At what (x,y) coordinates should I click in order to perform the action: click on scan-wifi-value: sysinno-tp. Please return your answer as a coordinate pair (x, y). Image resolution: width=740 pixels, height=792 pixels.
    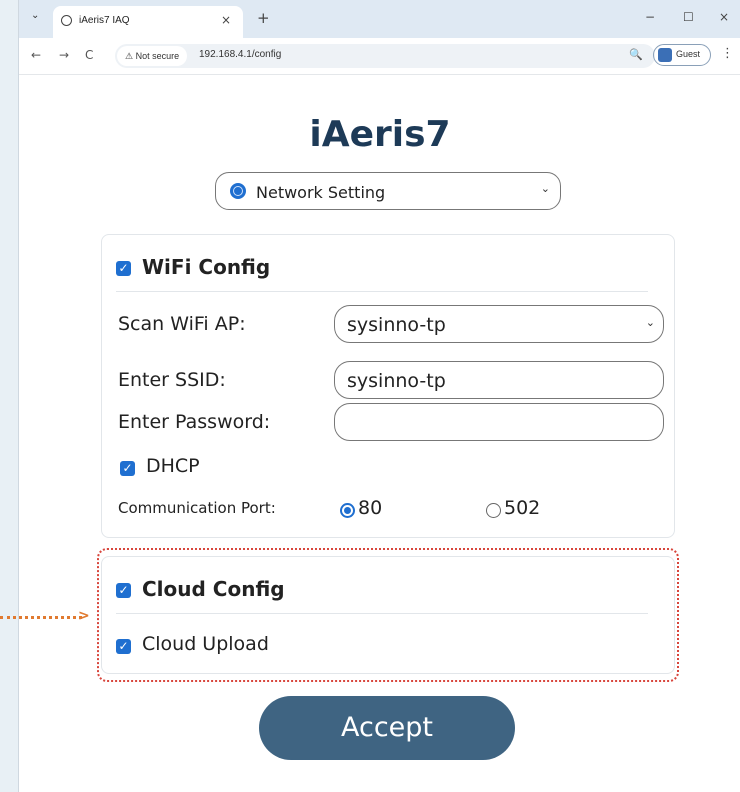
    Looking at the image, I should click on (396, 325).